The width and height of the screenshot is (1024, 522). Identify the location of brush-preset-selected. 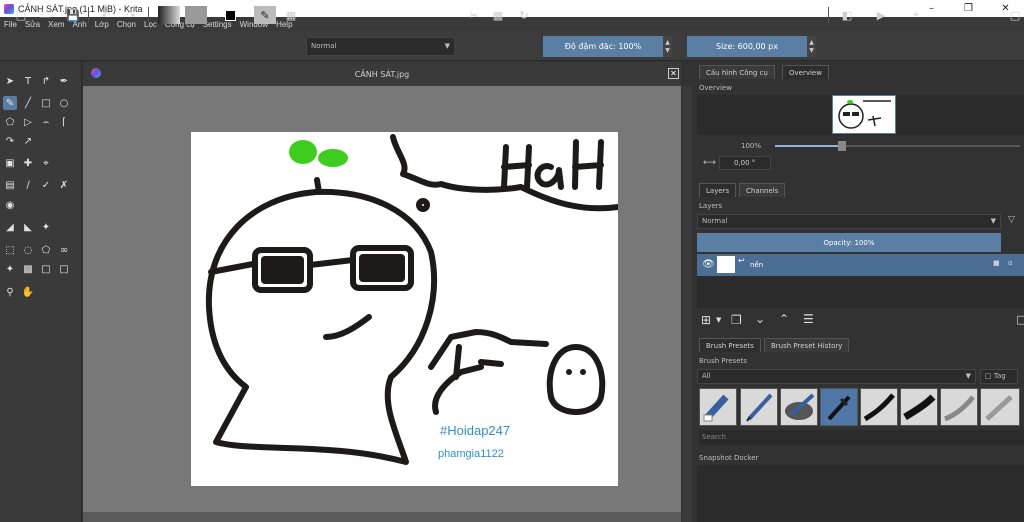
(839, 407).